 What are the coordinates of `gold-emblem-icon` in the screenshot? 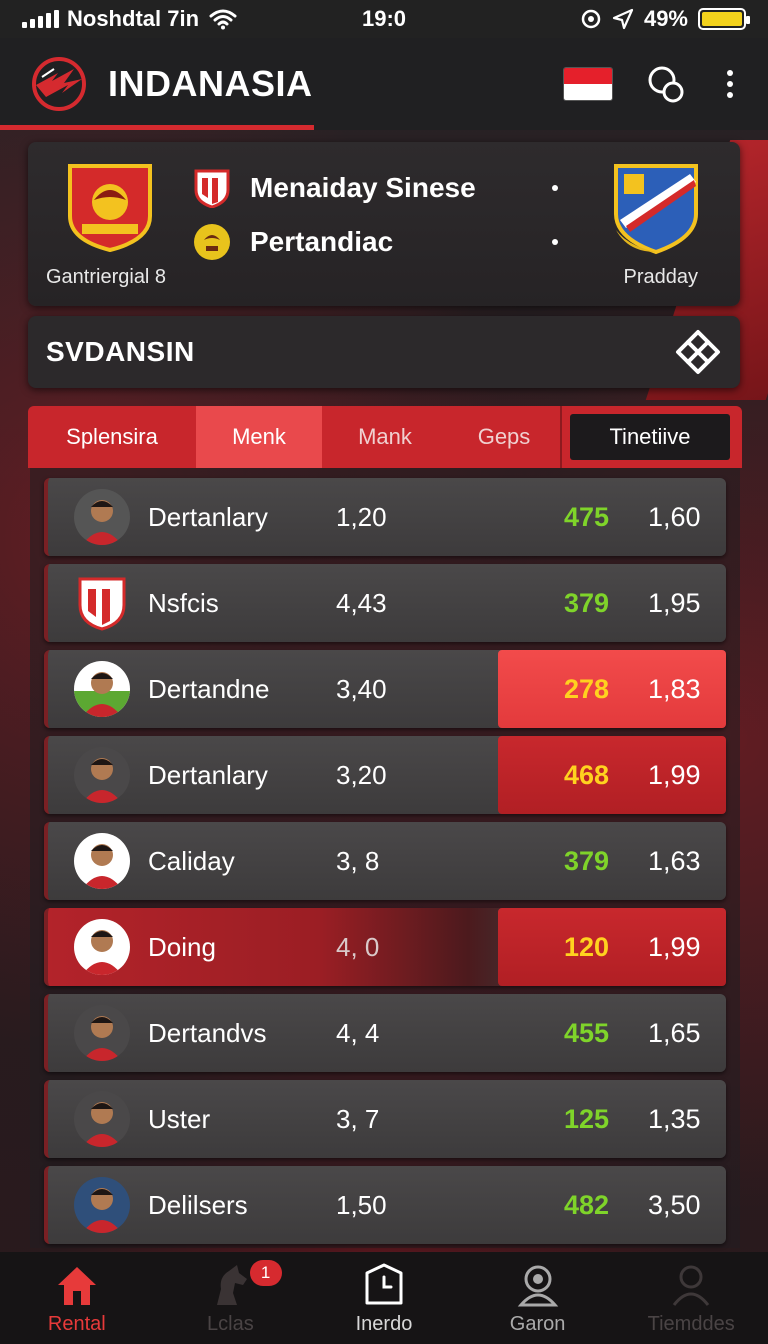 It's located at (212, 242).